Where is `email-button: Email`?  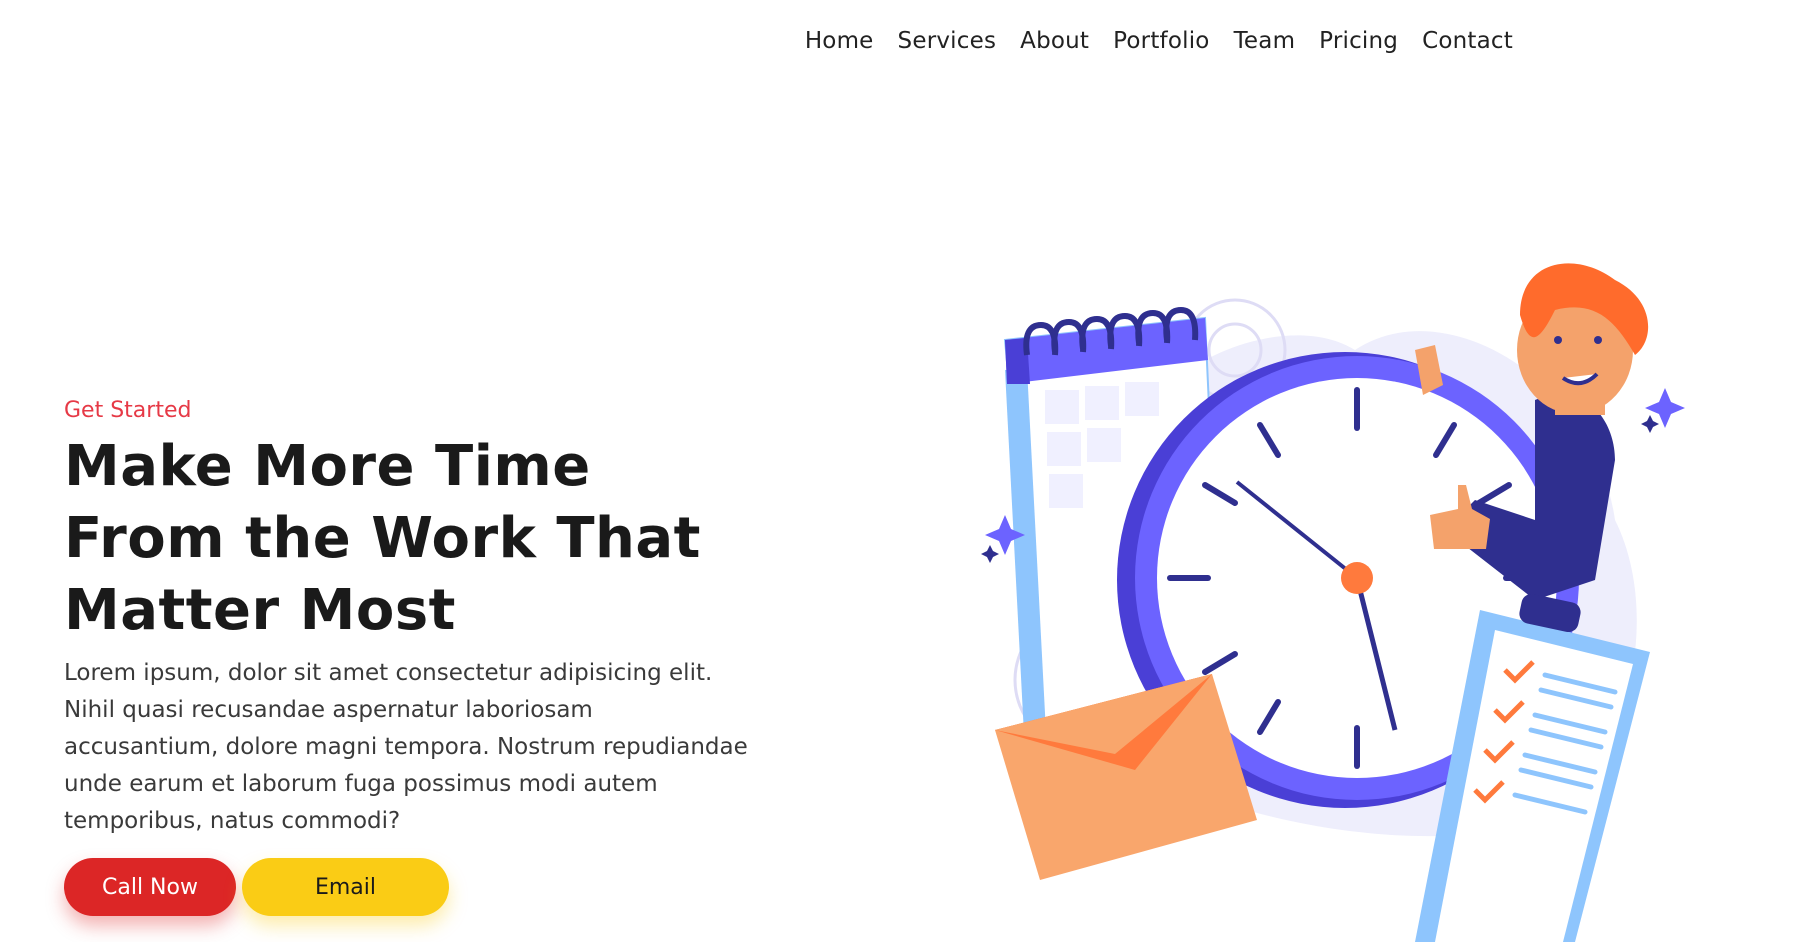
email-button: Email is located at coordinates (345, 887).